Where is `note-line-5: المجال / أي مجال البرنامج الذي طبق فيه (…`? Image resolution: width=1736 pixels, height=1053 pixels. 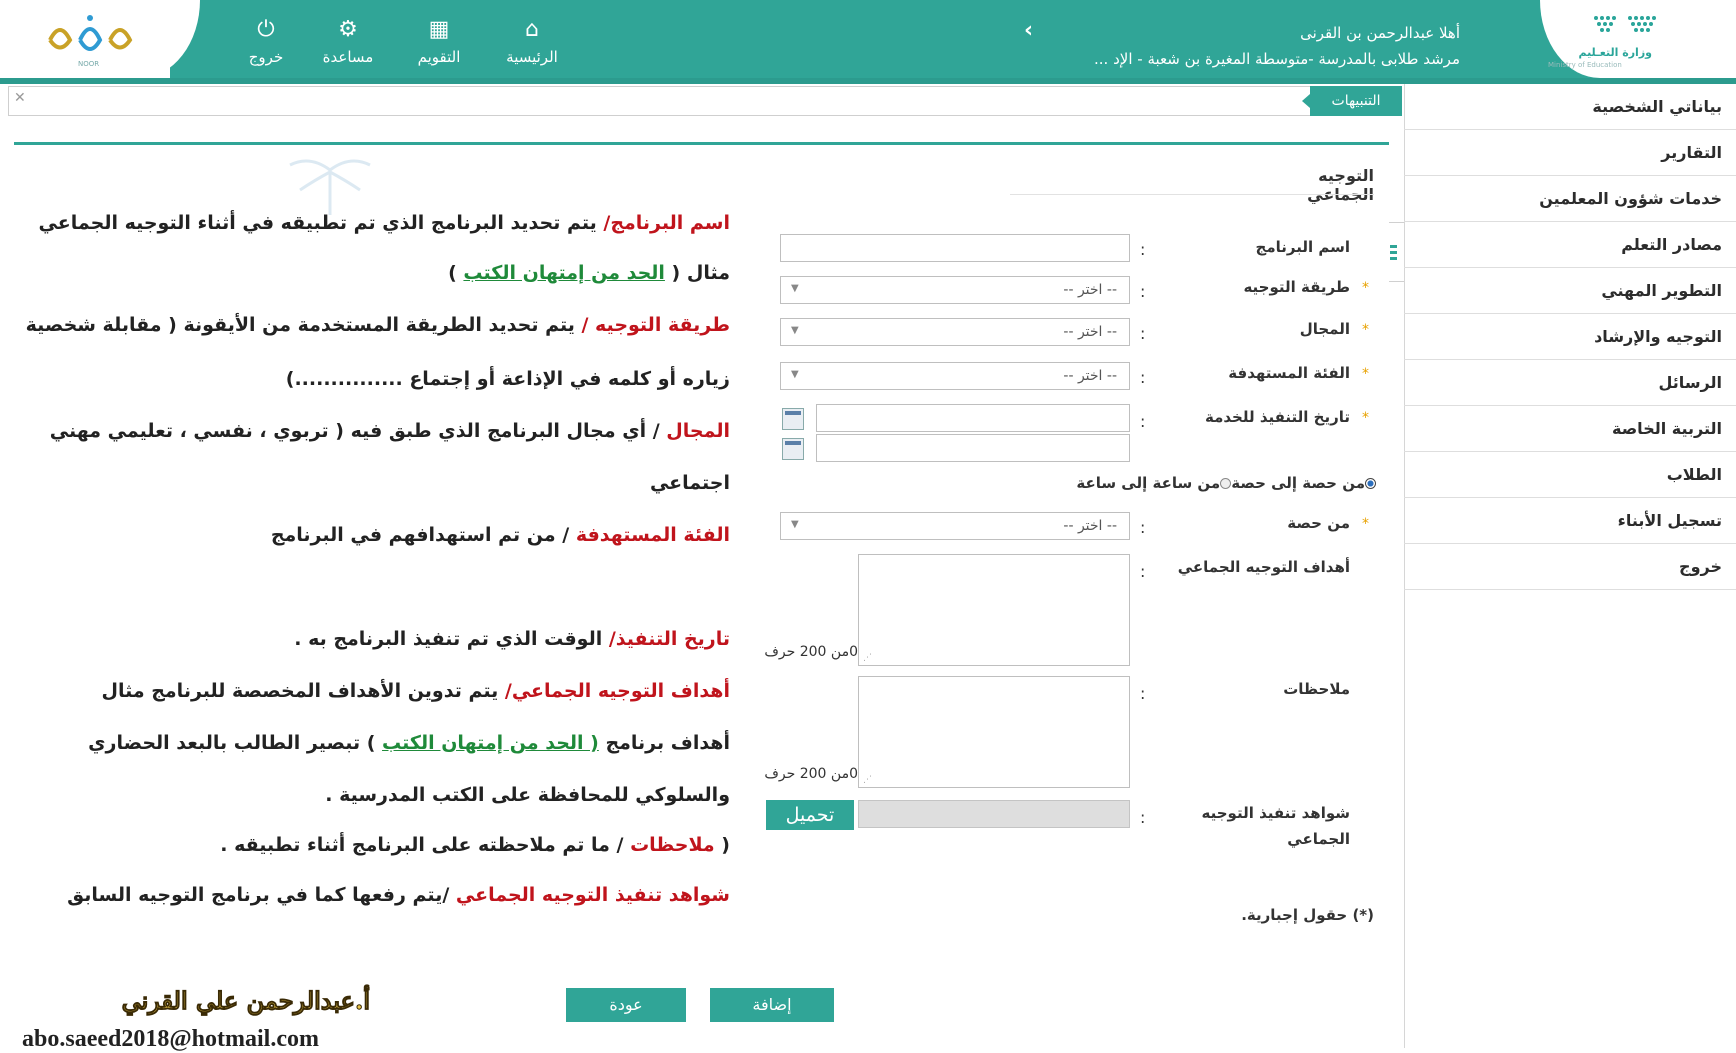 note-line-5: المجال / أي مجال البرنامج الذي طبق فيه (… is located at coordinates (390, 431).